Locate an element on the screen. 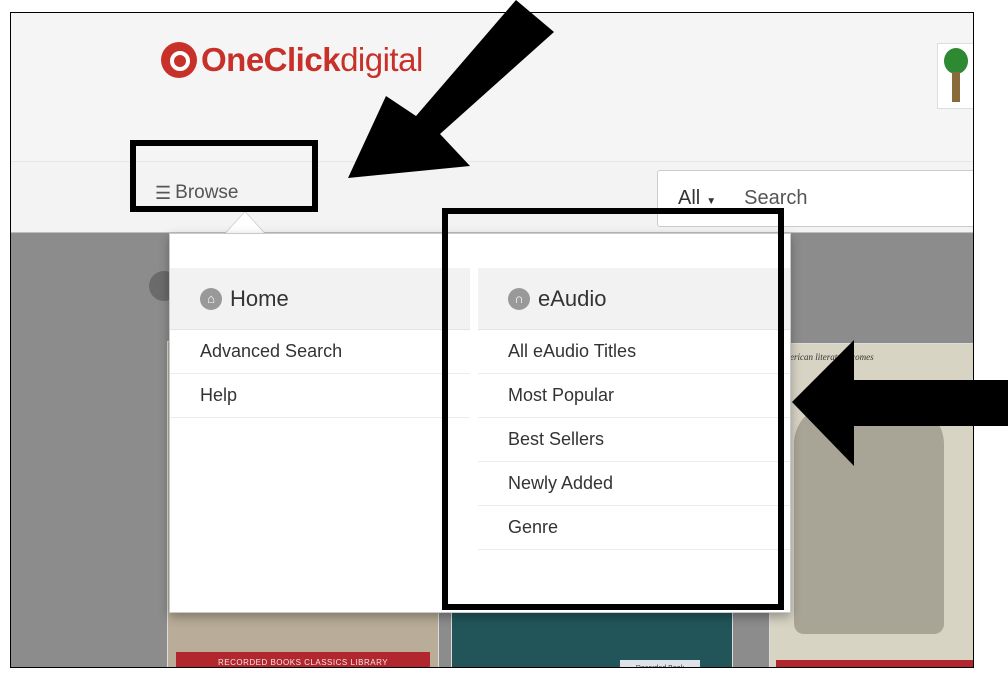  annotation-box-browse is located at coordinates (224, 176).